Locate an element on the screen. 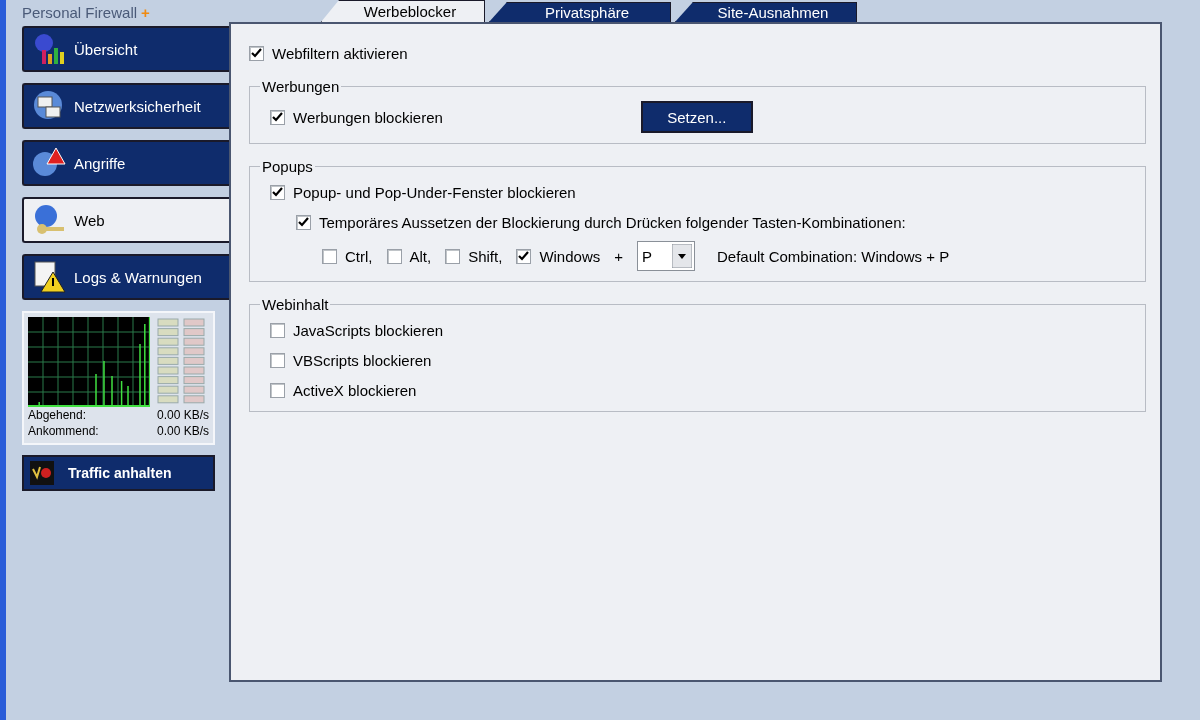 This screenshot has width=1200, height=720. checkbox-label: Werbungen blockieren is located at coordinates (368, 117).